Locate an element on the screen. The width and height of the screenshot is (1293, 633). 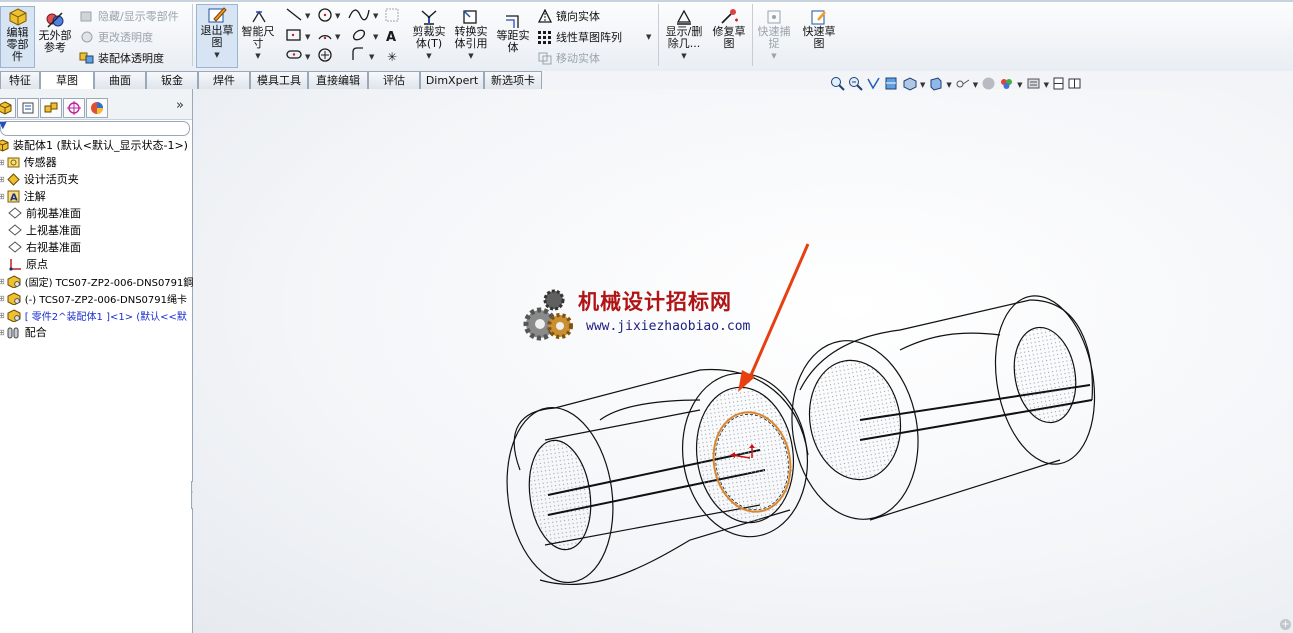
spline-icon: ▼ is located at coordinates (363, 15).